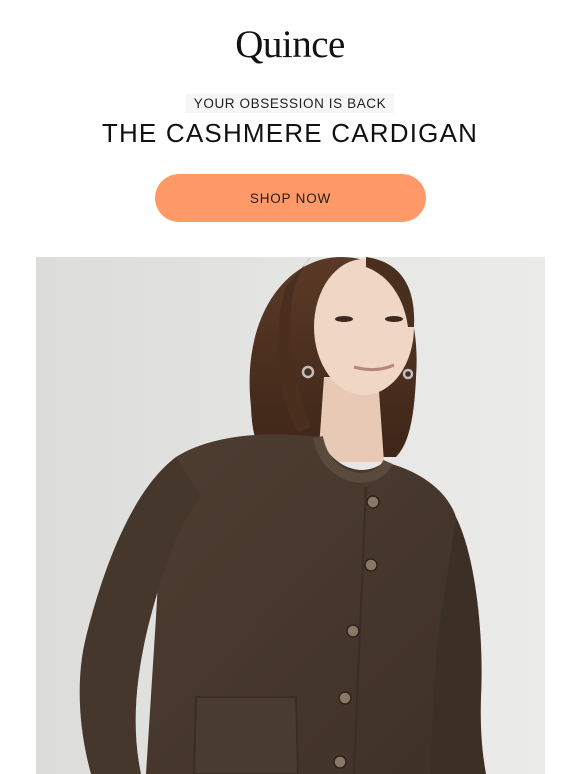 This screenshot has height=774, width=580. What do you see at coordinates (290, 198) in the screenshot?
I see `shop-now-button: SHOP NOW` at bounding box center [290, 198].